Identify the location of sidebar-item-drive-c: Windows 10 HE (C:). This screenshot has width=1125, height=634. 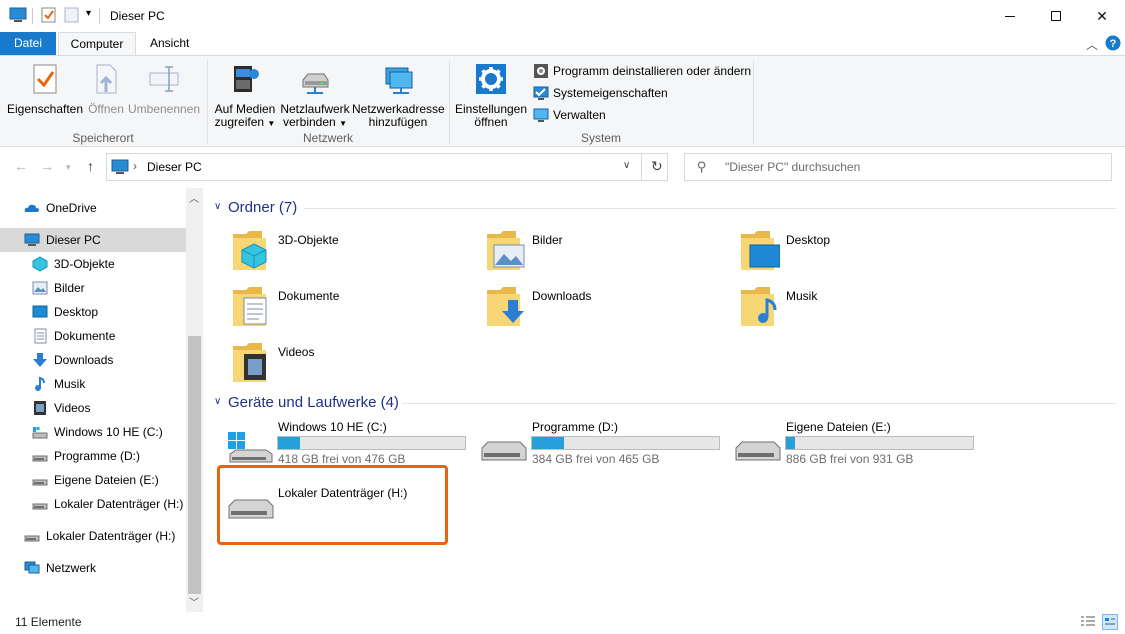
(97, 432).